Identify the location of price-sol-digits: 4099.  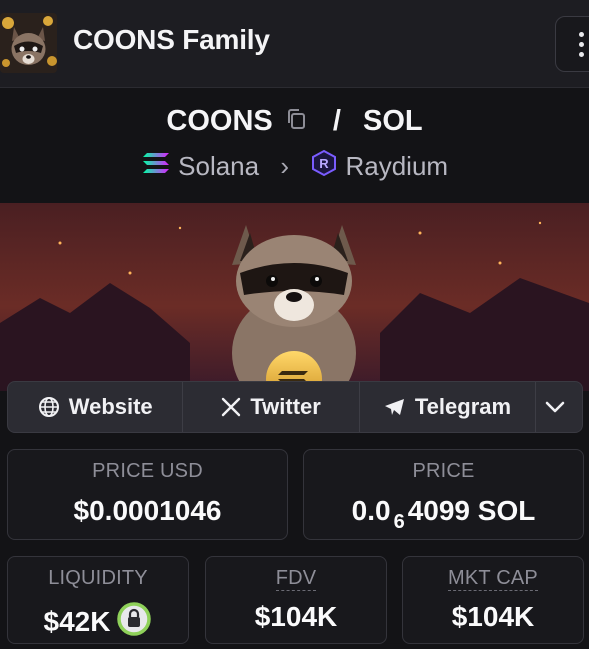
(438, 510).